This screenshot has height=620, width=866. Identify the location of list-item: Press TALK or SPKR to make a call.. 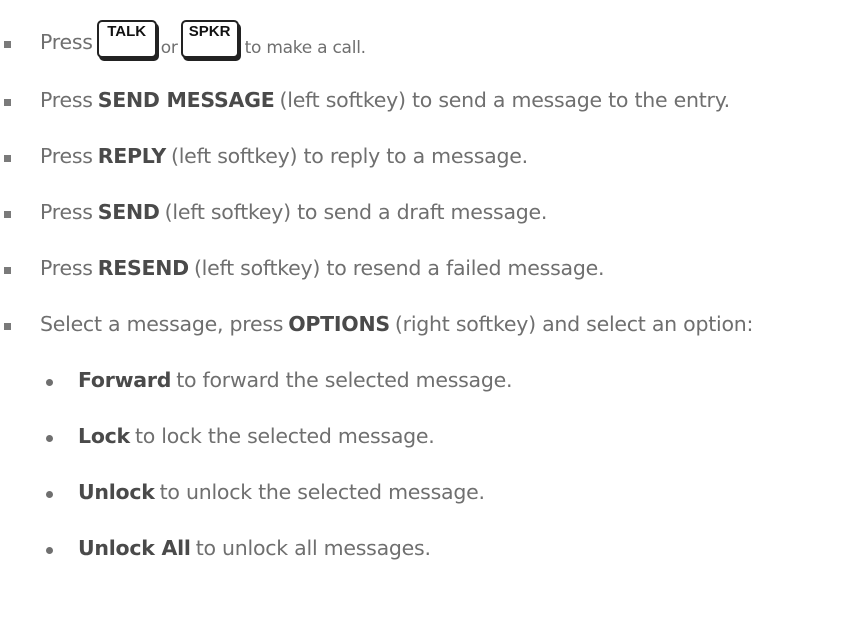
(433, 41).